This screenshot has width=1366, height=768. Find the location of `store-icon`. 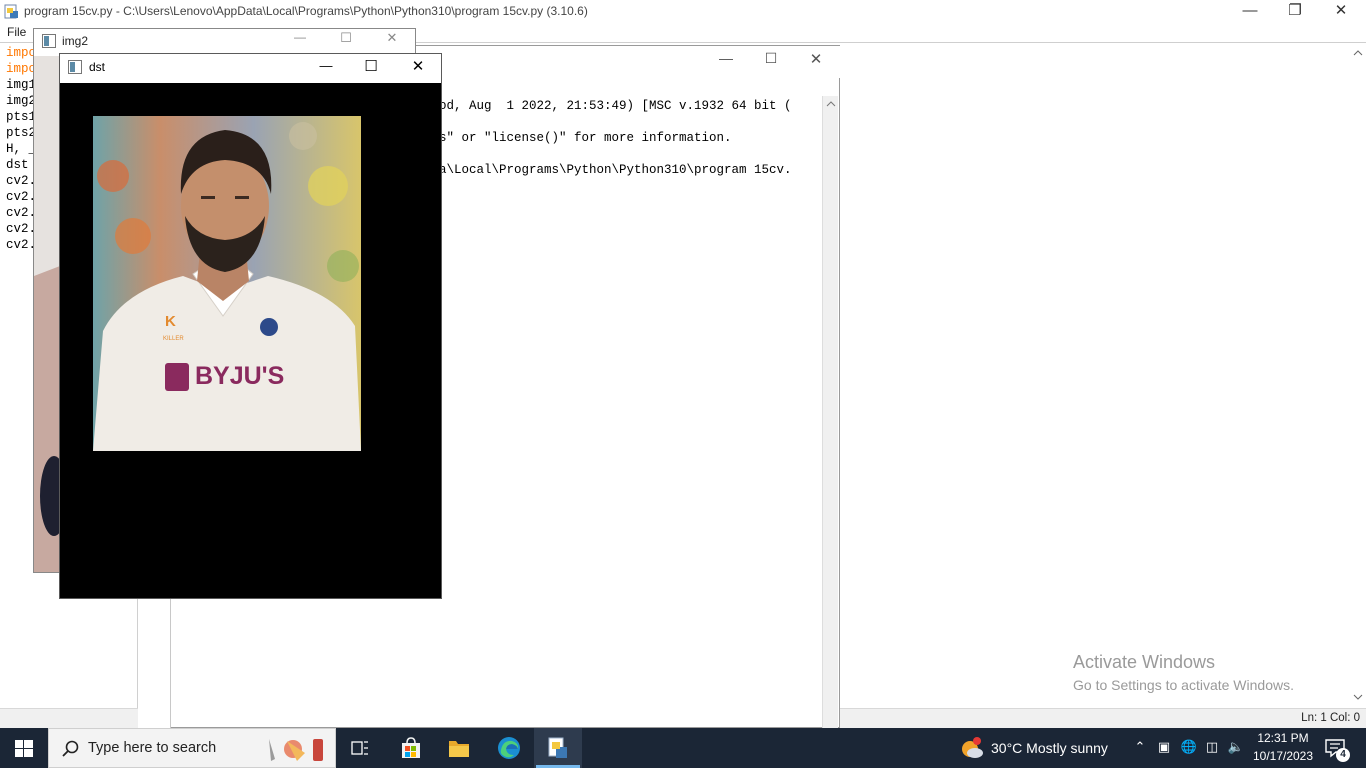

store-icon is located at coordinates (411, 747).